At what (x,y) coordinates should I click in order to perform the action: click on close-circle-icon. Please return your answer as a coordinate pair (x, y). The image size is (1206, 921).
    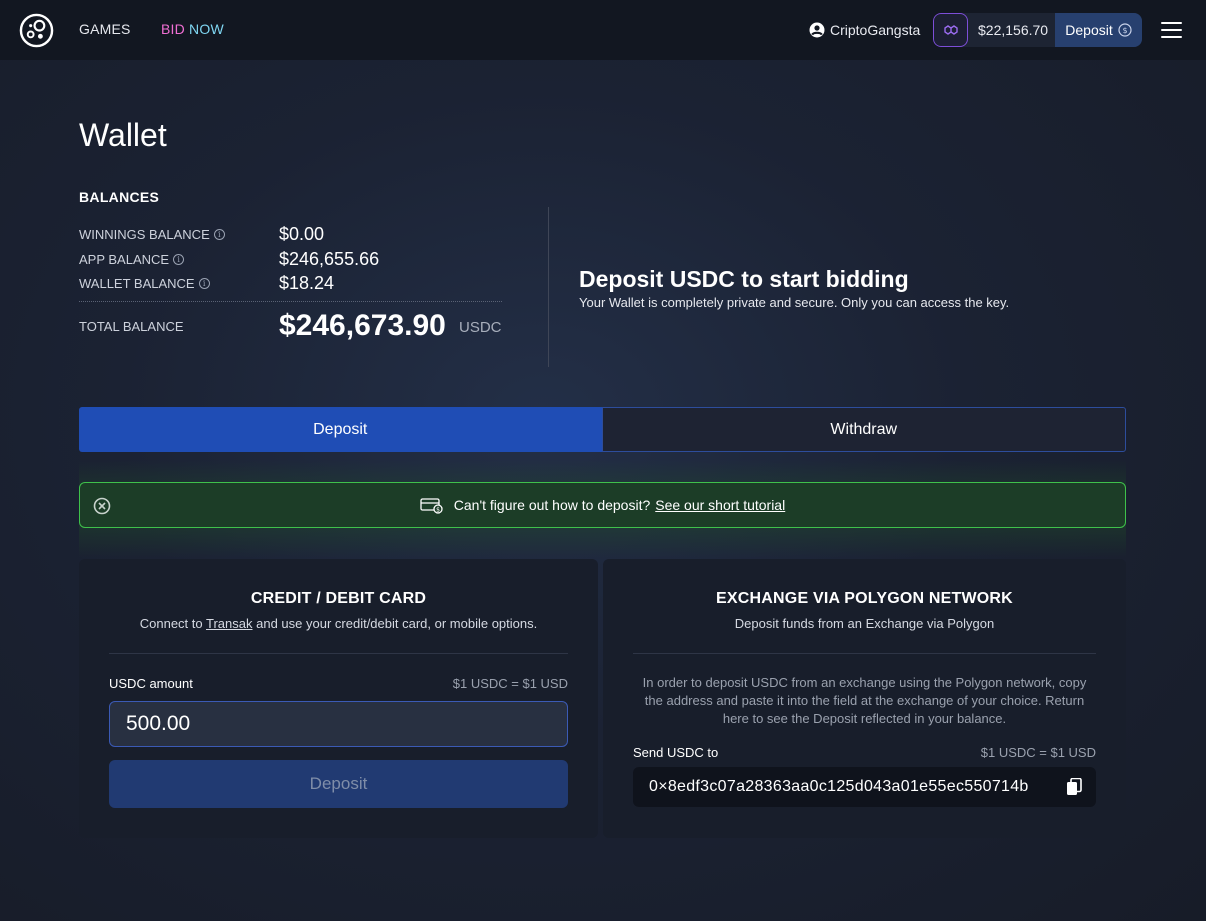
    Looking at the image, I should click on (102, 506).